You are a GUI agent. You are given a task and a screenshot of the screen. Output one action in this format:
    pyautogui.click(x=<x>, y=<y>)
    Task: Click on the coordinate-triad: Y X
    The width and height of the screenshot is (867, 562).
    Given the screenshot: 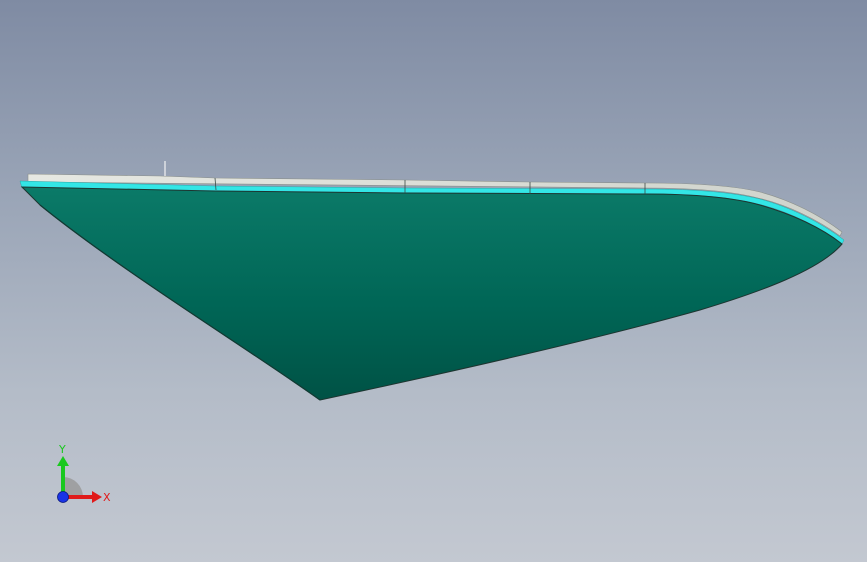 What is the action you would take?
    pyautogui.click(x=82, y=475)
    